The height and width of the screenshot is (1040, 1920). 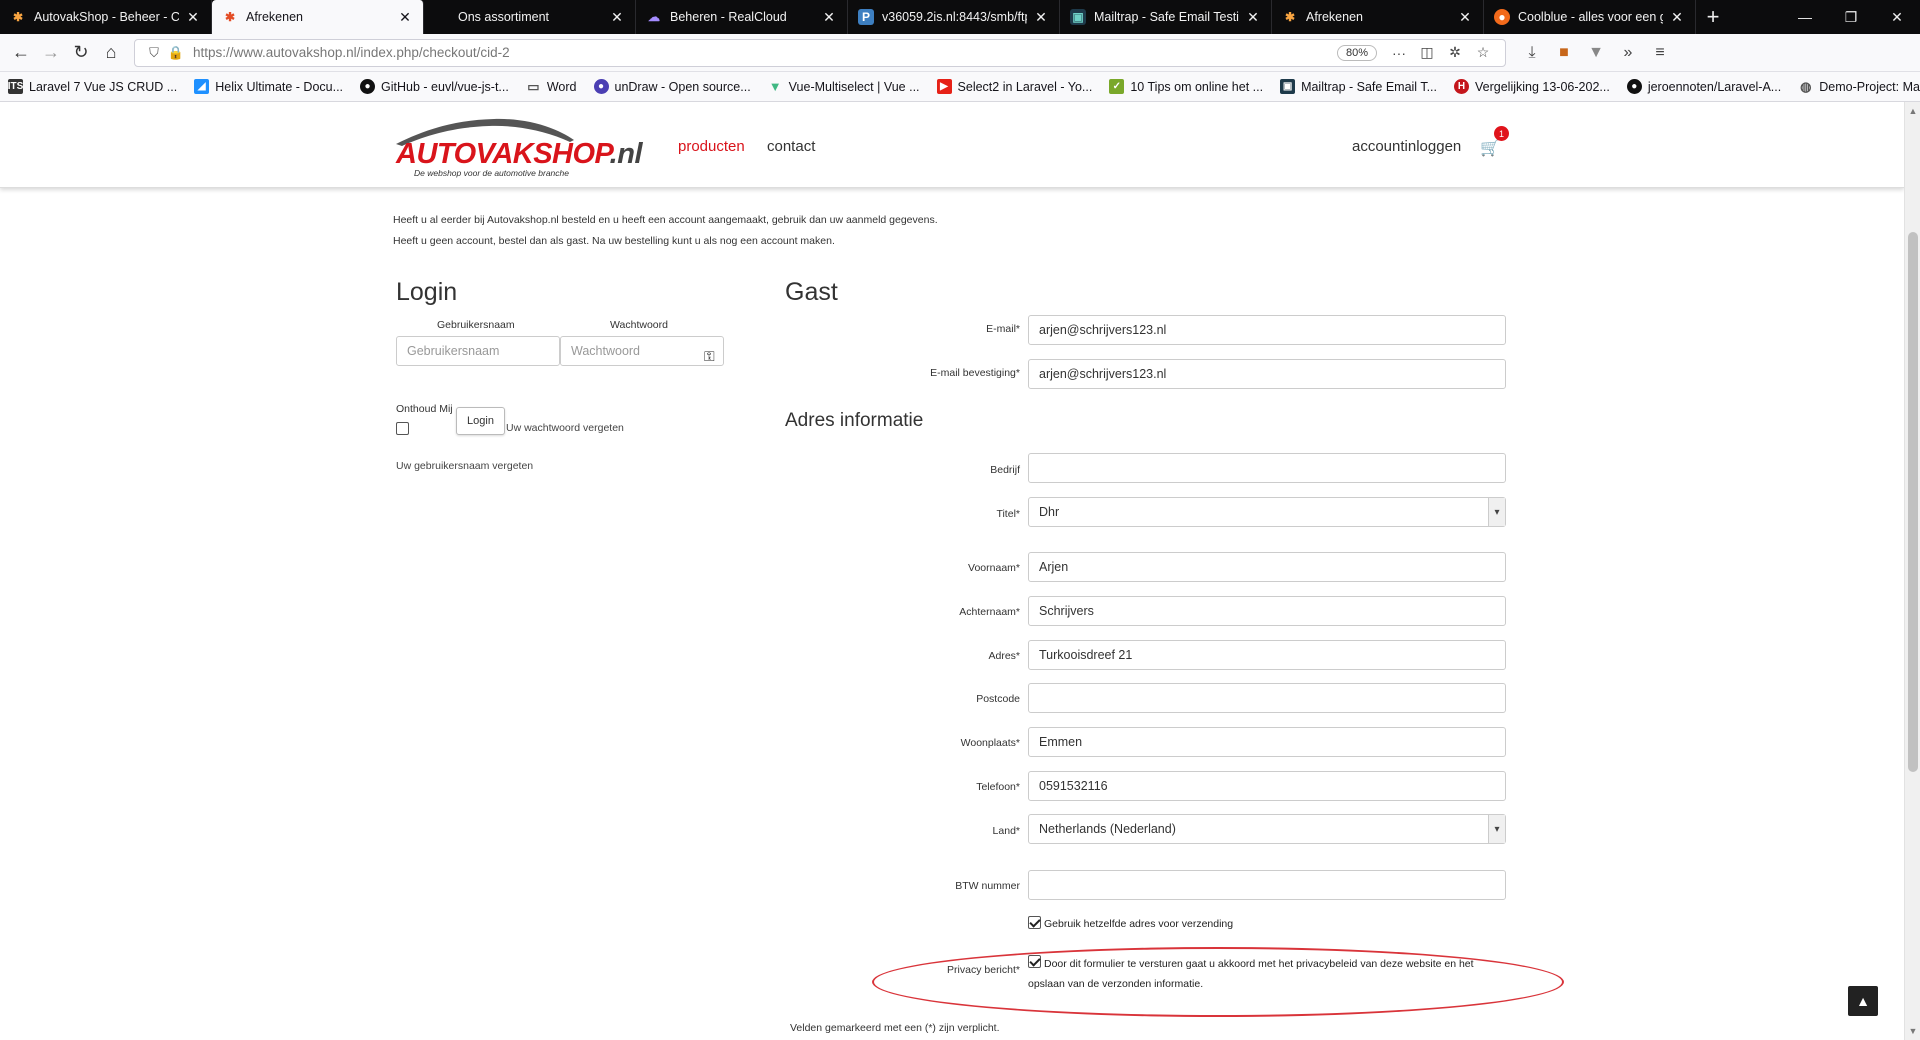 What do you see at coordinates (1267, 512) in the screenshot?
I see `title-select: Dhr ▾` at bounding box center [1267, 512].